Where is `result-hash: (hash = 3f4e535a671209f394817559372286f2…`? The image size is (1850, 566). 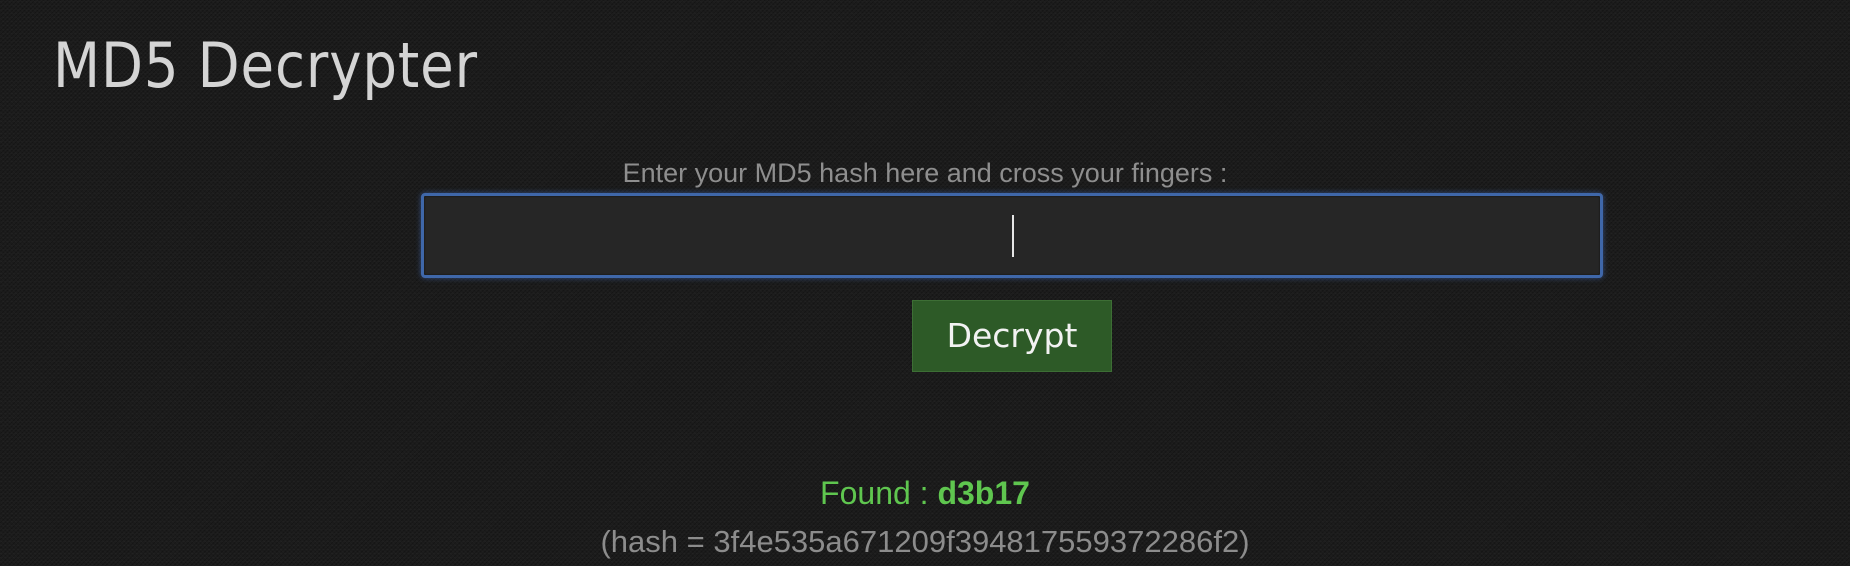 result-hash: (hash = 3f4e535a671209f394817559372286f2… is located at coordinates (925, 542).